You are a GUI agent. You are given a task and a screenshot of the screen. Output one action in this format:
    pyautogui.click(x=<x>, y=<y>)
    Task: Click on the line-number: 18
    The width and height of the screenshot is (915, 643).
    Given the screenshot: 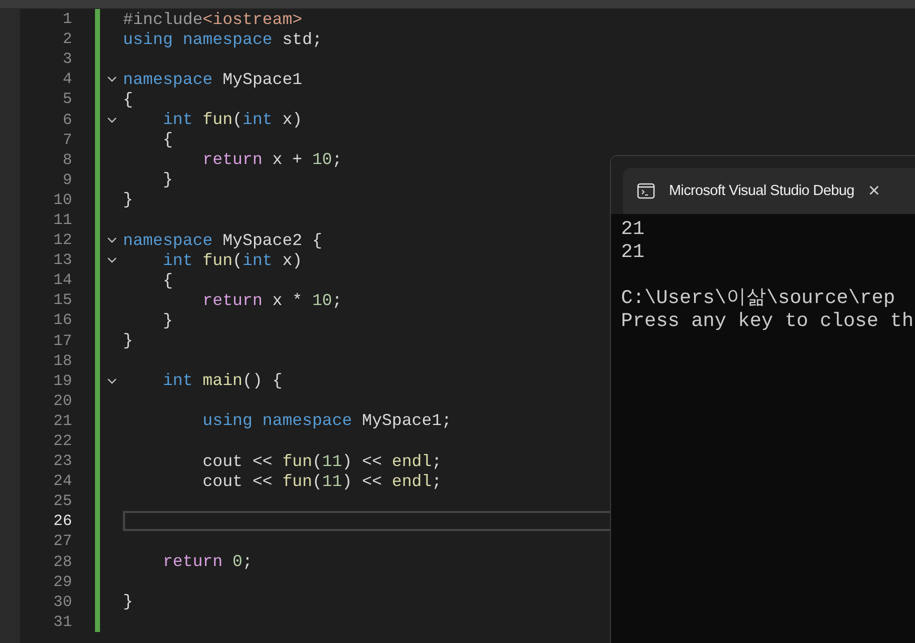 What is the action you would take?
    pyautogui.click(x=62, y=360)
    